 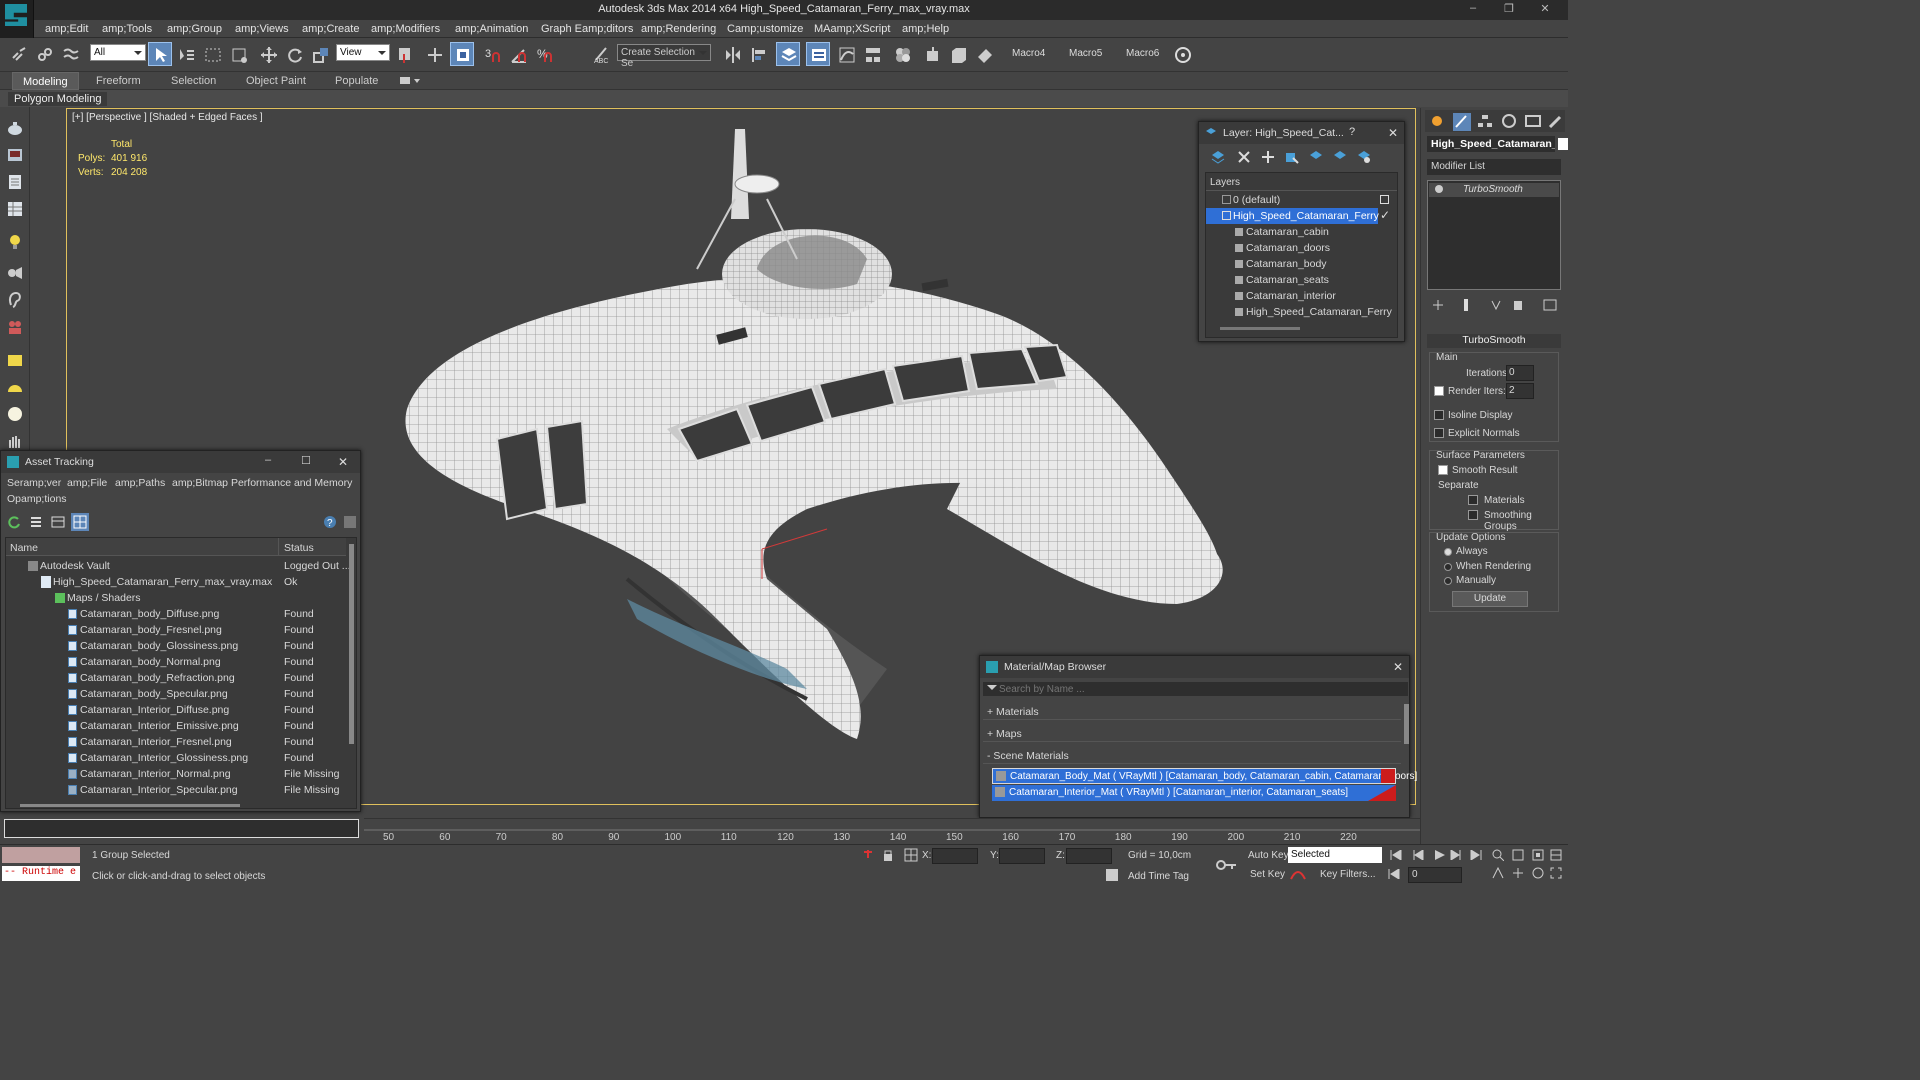 What do you see at coordinates (41, 873) in the screenshot?
I see `maxscript-mini-listener: -- Runtime e` at bounding box center [41, 873].